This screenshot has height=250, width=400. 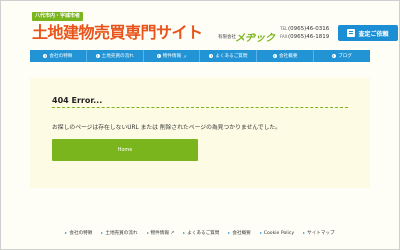 What do you see at coordinates (255, 38) in the screenshot?
I see `company-logo: メヂック` at bounding box center [255, 38].